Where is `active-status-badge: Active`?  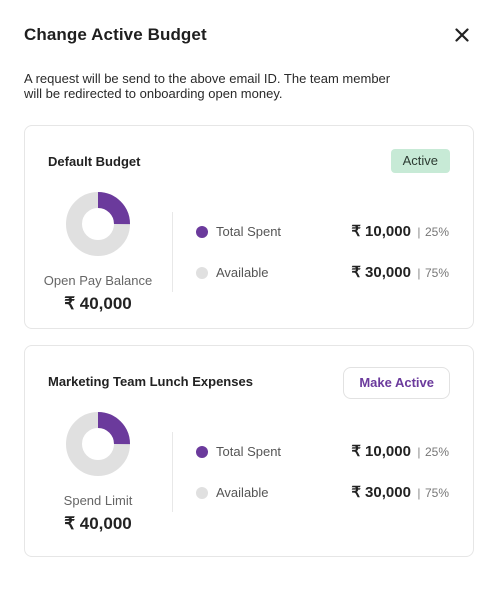 active-status-badge: Active is located at coordinates (420, 161).